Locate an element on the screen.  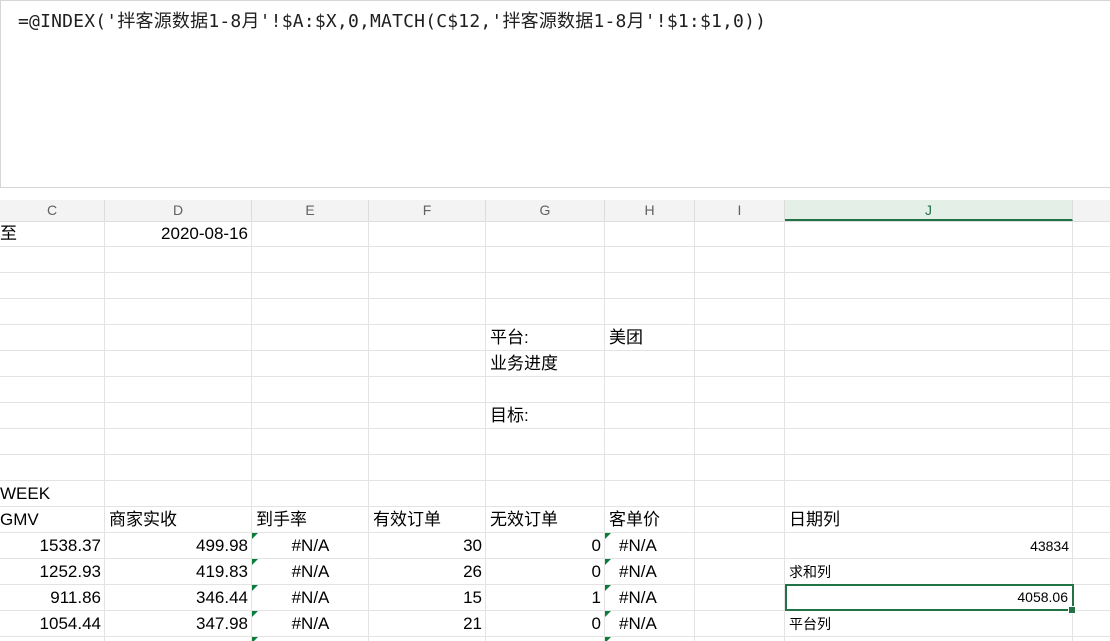
column-header-f: F is located at coordinates (427, 210).